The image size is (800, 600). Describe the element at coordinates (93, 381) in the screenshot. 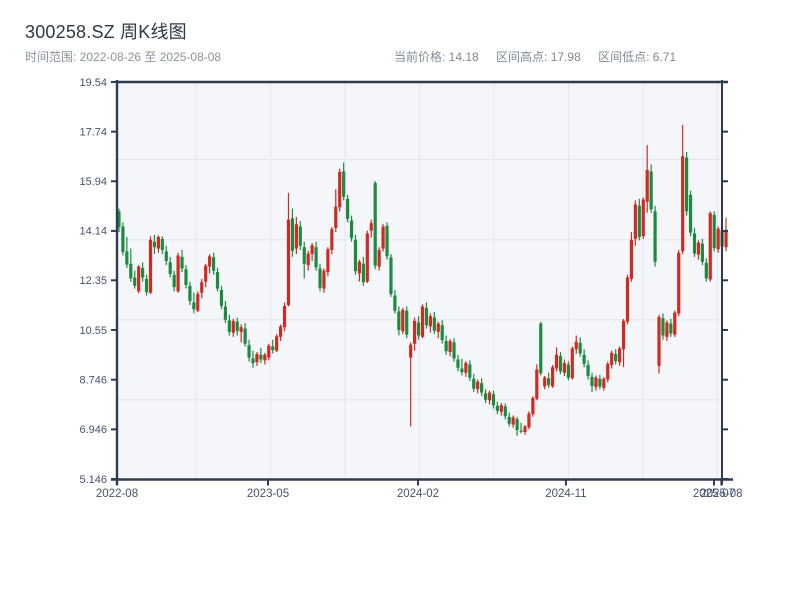

I see `y-tick-label: 8.746` at that location.